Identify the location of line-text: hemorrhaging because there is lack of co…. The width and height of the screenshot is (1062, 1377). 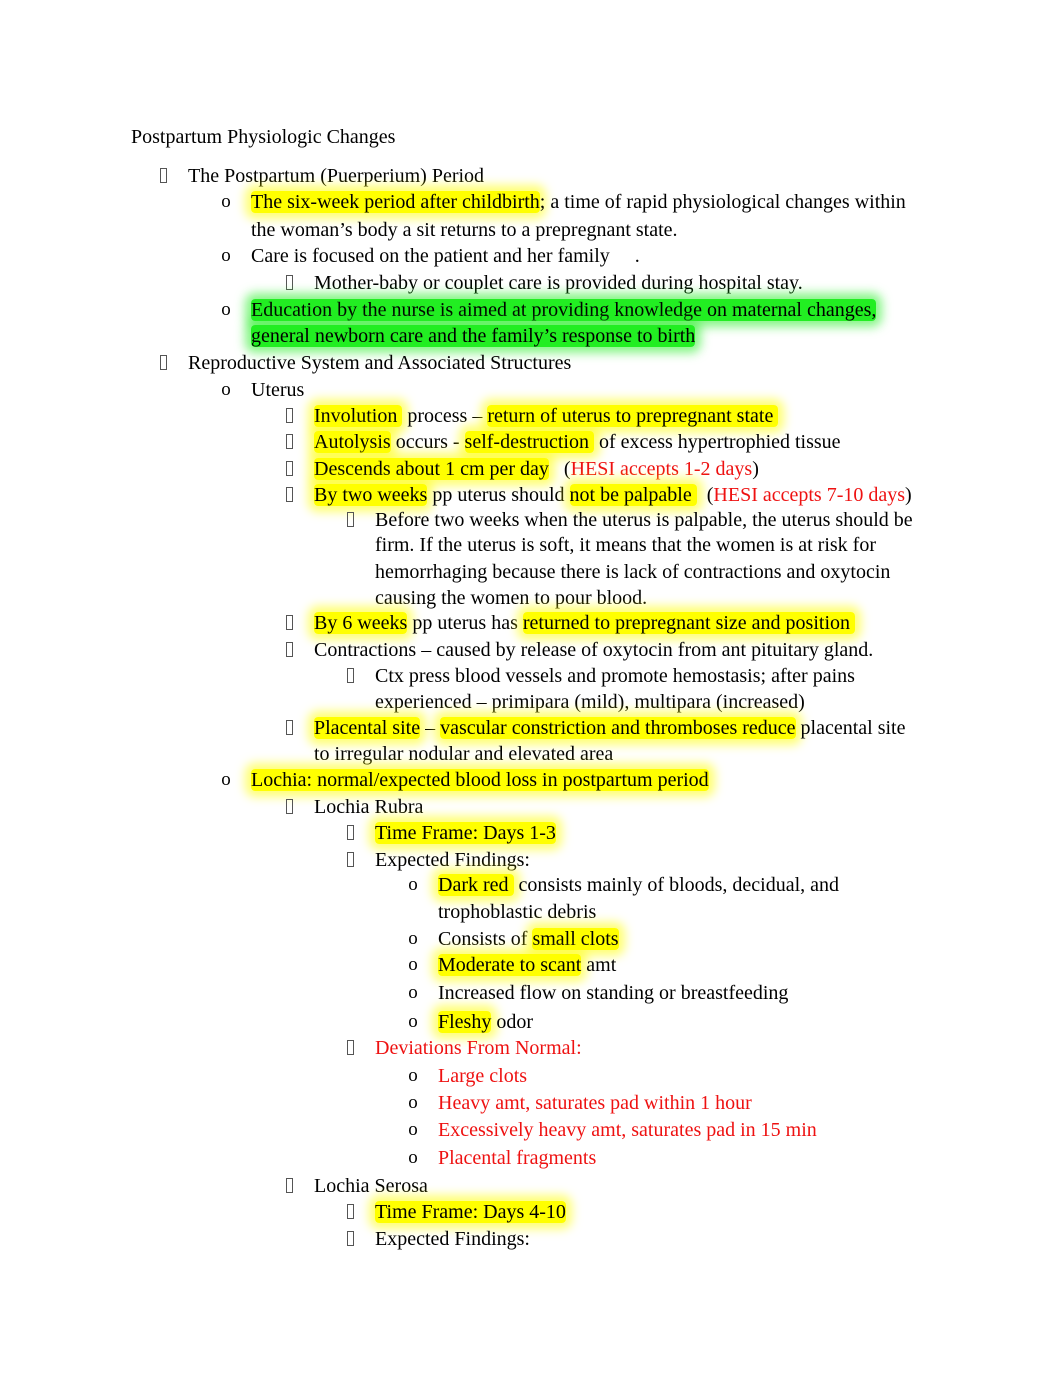
(632, 572).